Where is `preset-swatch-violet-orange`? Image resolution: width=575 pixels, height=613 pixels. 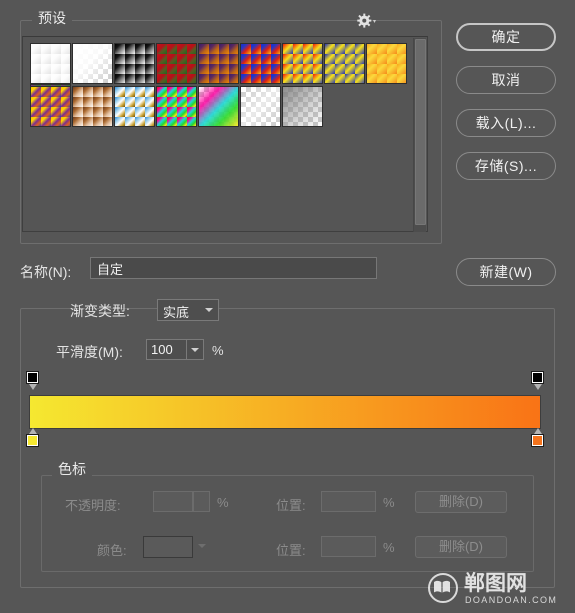 preset-swatch-violet-orange is located at coordinates (218, 63).